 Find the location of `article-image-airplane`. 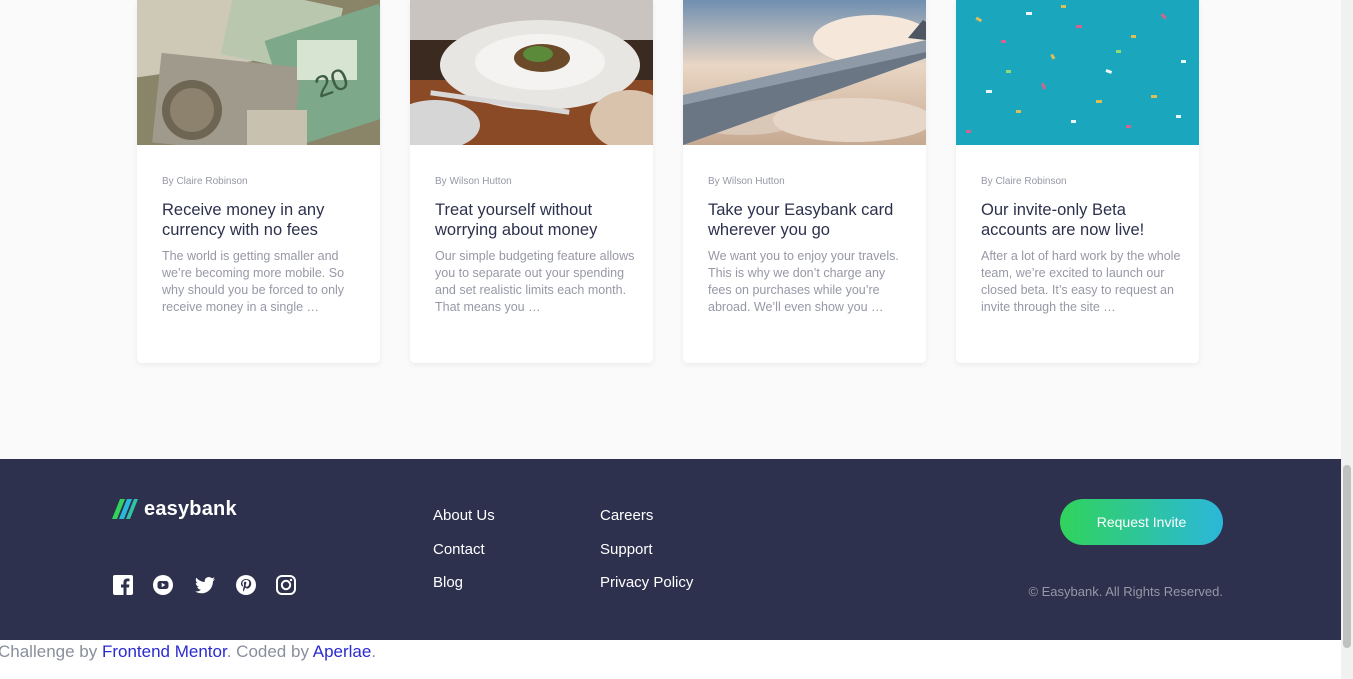

article-image-airplane is located at coordinates (804, 72).